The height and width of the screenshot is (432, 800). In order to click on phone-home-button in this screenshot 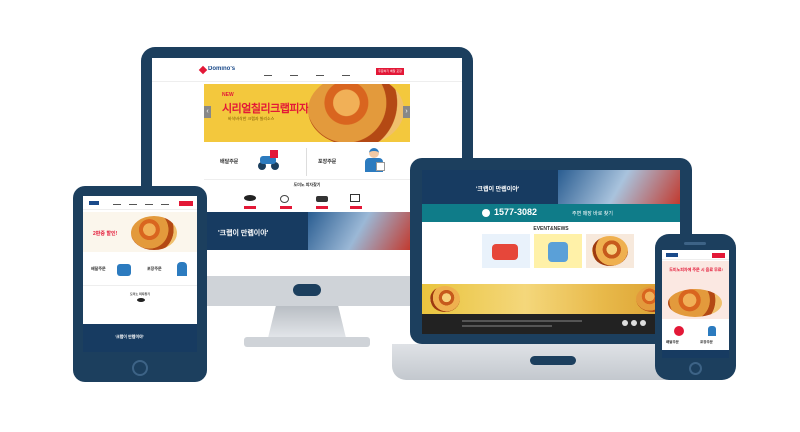, I will do `click(695, 368)`.